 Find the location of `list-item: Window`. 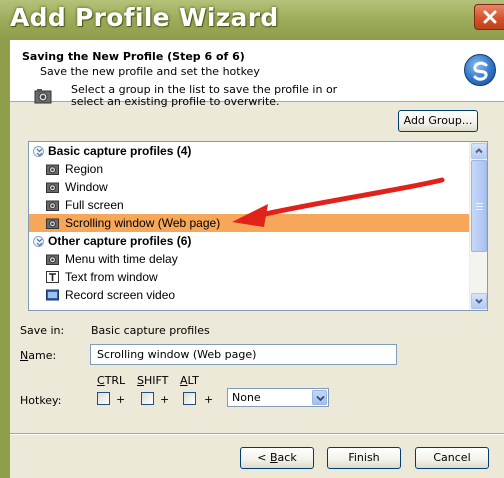

list-item: Window is located at coordinates (249, 187).